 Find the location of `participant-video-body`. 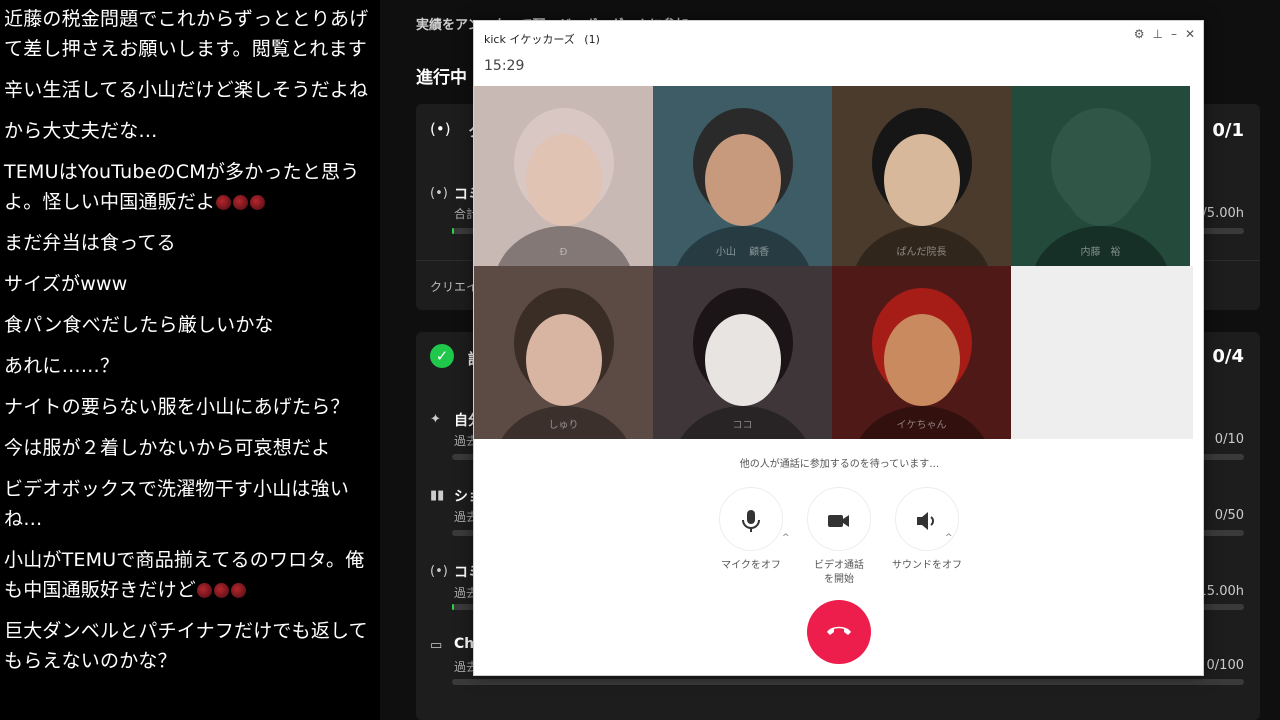

participant-video-body is located at coordinates (564, 246).